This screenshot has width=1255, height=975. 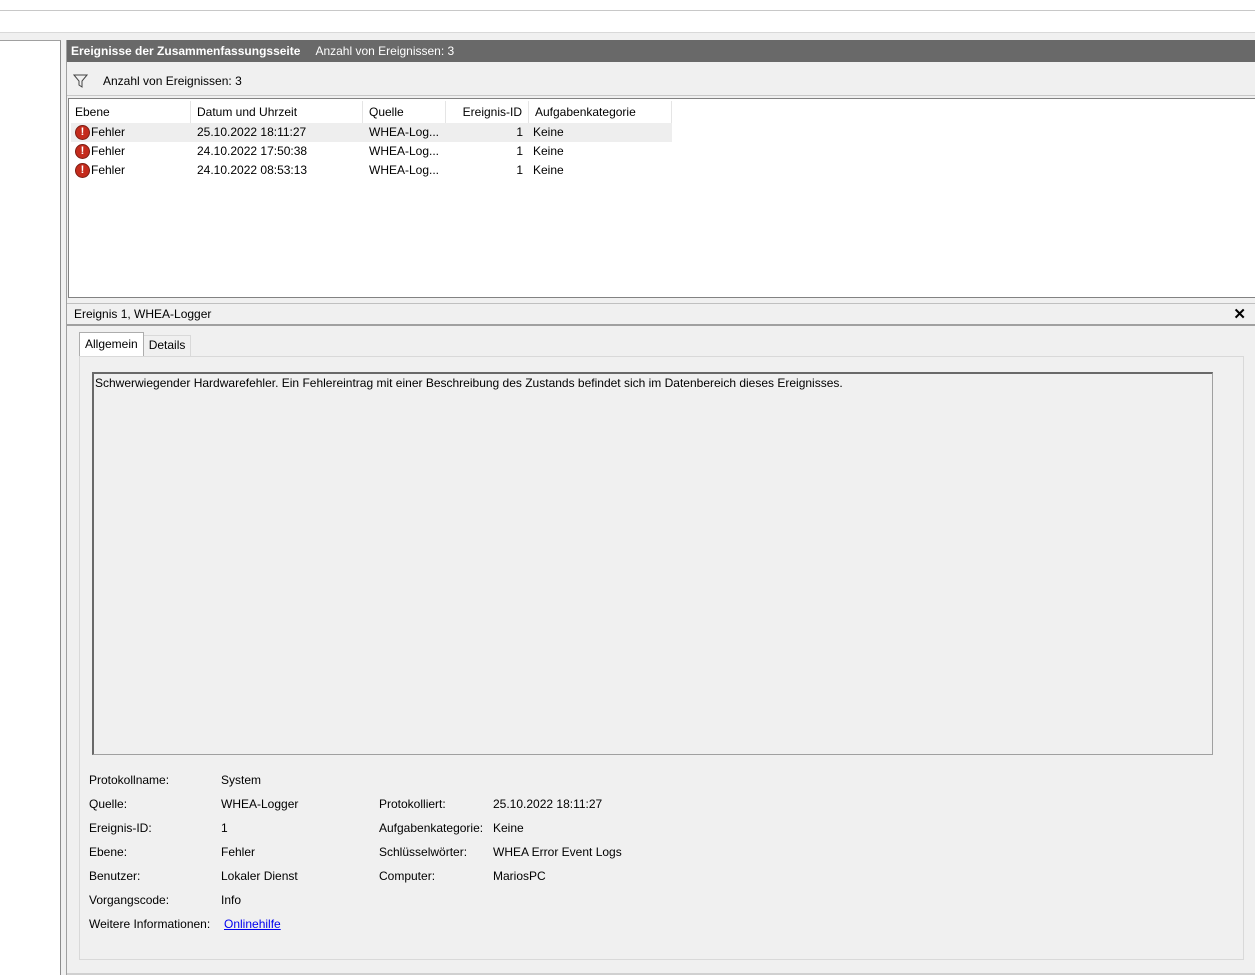 What do you see at coordinates (508, 828) in the screenshot?
I see `value-task-category: Keine` at bounding box center [508, 828].